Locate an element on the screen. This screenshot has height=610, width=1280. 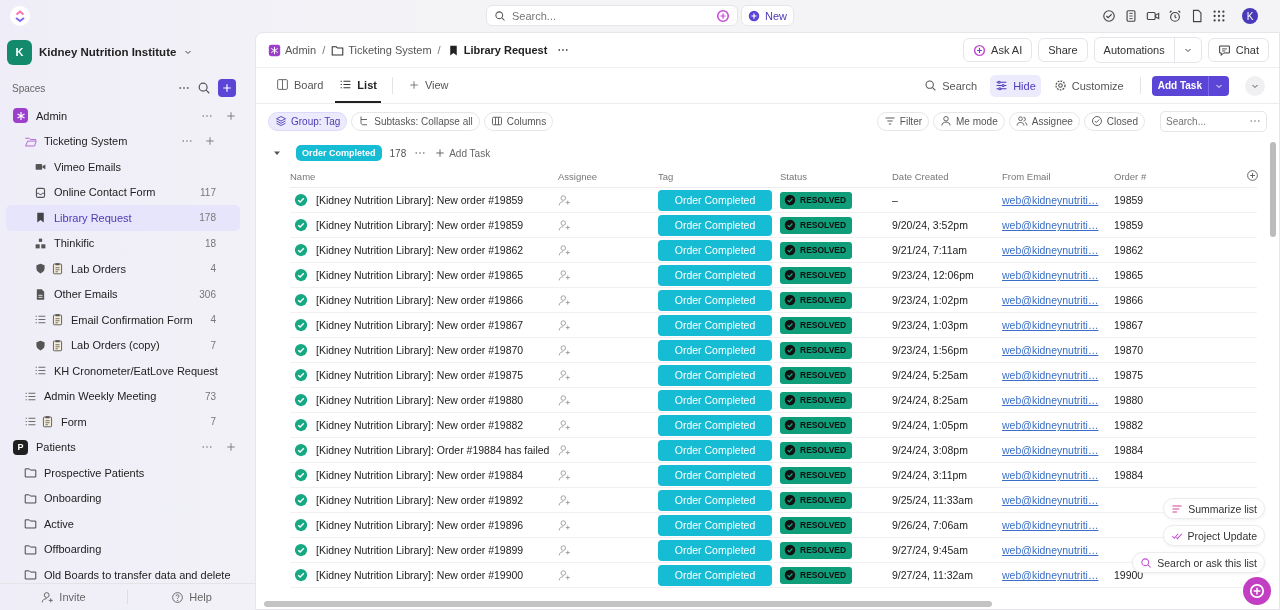
ai-assistant-button is located at coordinates (1257, 591).